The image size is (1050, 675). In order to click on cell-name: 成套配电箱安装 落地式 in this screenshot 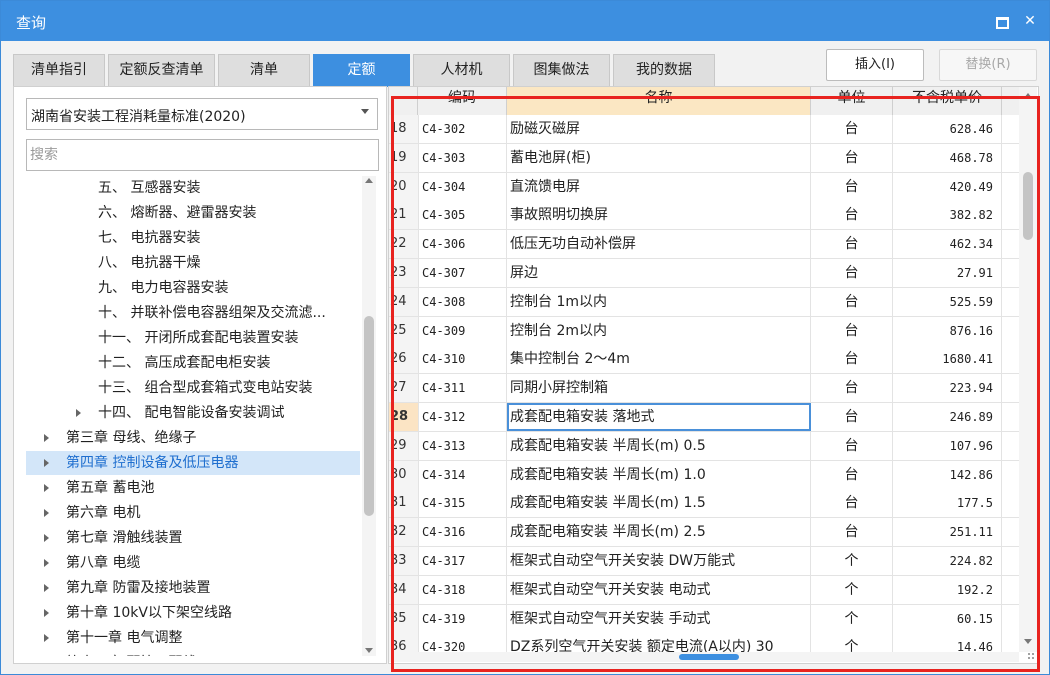, I will do `click(659, 417)`.